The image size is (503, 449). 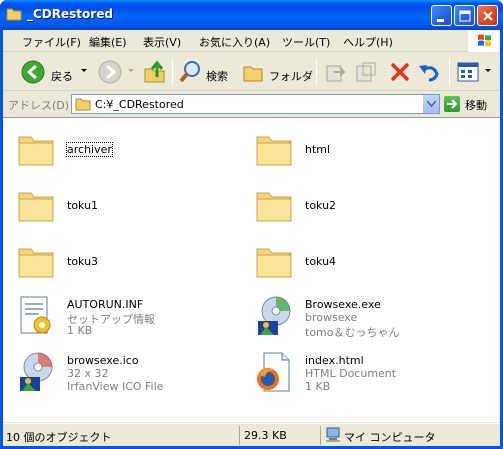 I want to click on minimize-icon, so click(x=440, y=20).